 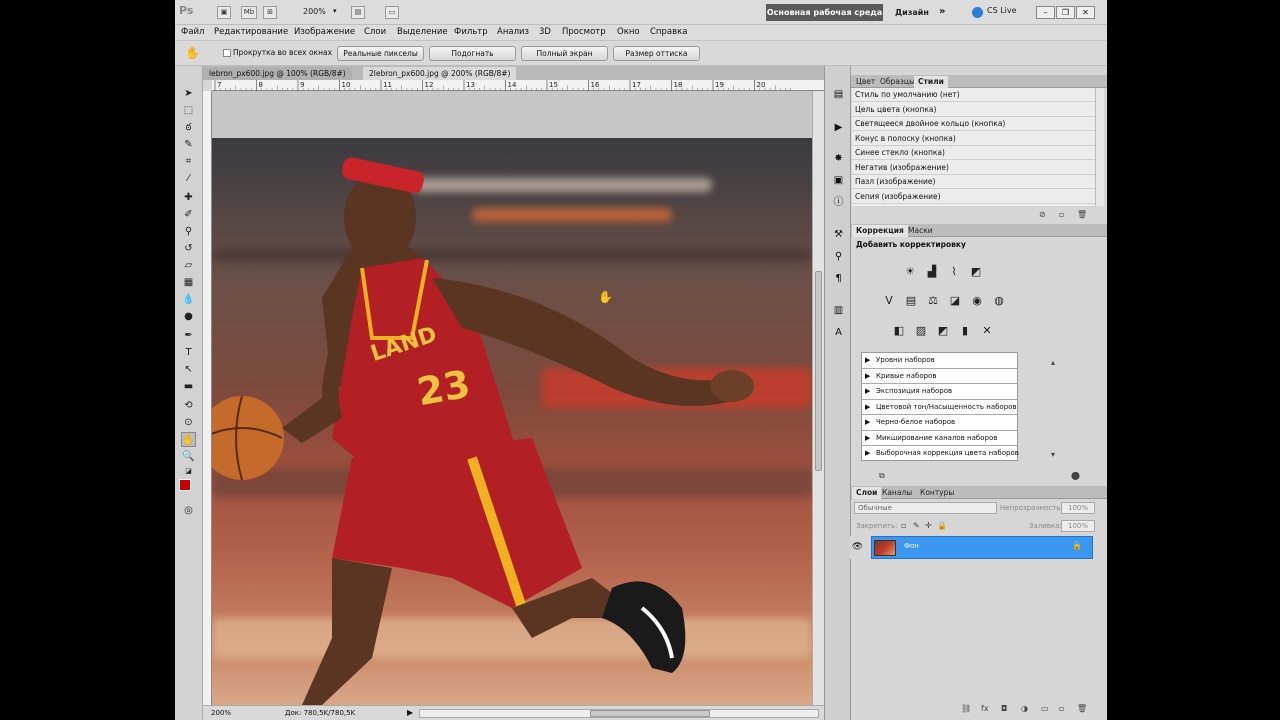 What do you see at coordinates (188, 197) in the screenshot?
I see `healing-brush-tool-icon: ✚` at bounding box center [188, 197].